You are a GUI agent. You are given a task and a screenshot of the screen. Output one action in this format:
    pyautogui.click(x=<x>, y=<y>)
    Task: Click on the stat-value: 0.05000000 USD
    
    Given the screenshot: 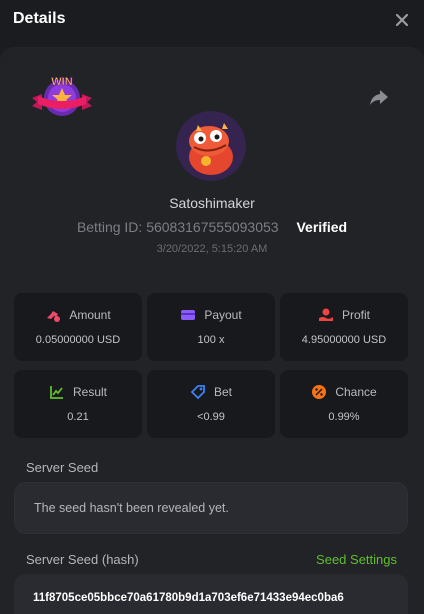 What is the action you would take?
    pyautogui.click(x=78, y=340)
    